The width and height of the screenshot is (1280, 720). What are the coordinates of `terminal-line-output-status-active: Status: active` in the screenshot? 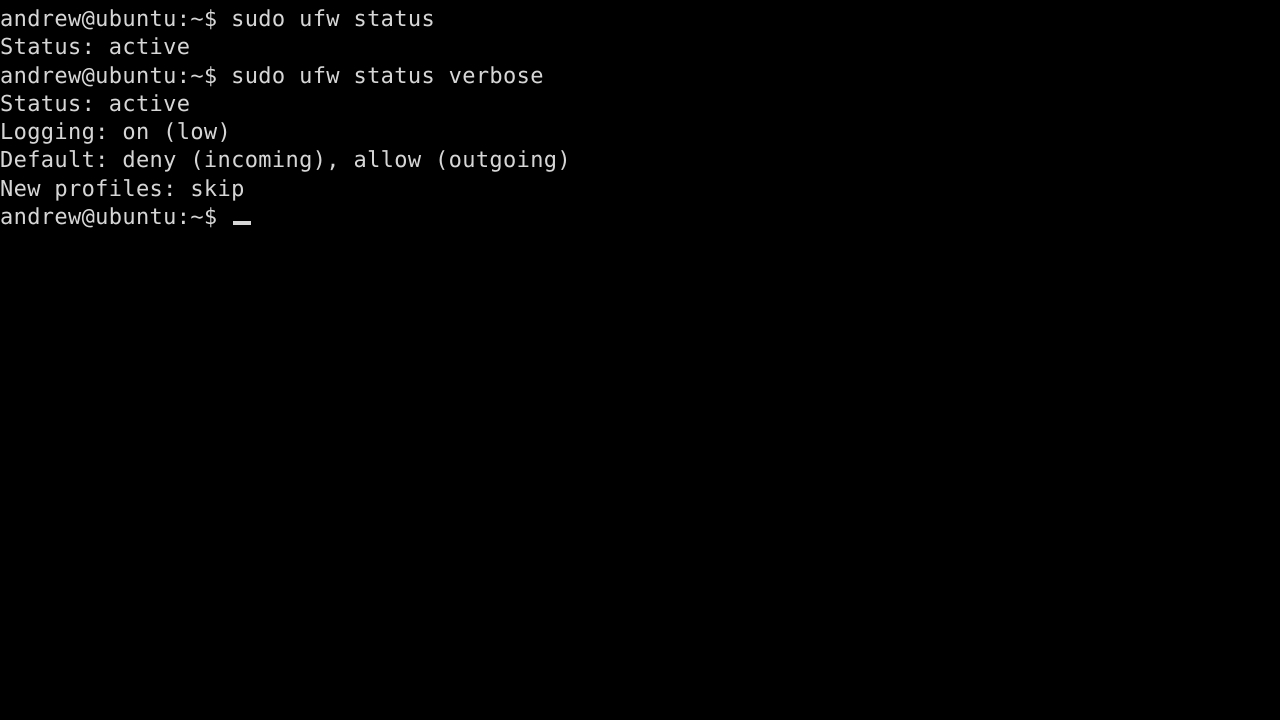 It's located at (95, 48).